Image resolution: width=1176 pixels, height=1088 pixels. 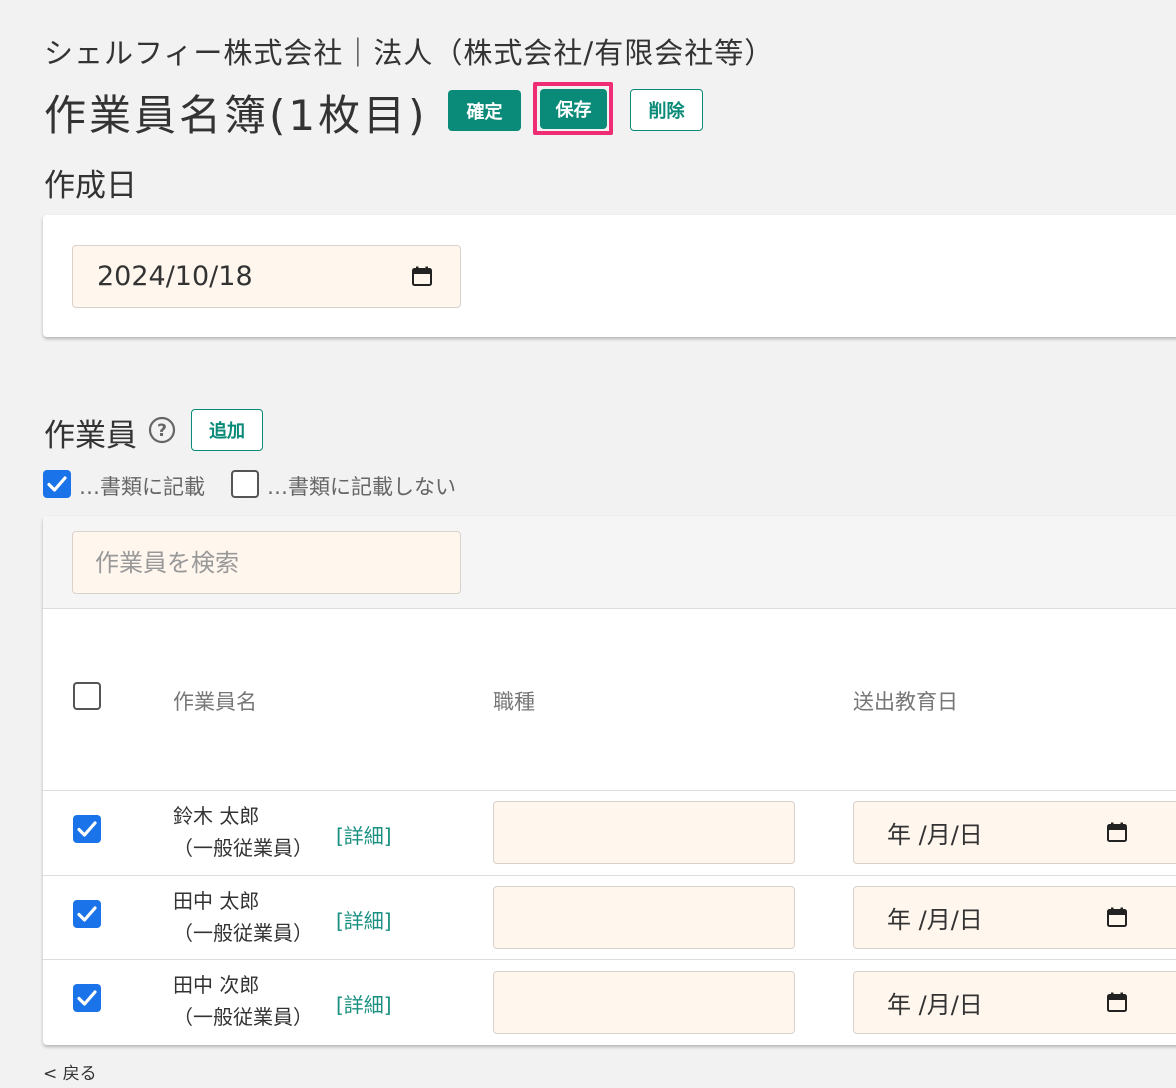 What do you see at coordinates (90, 436) in the screenshot?
I see `workers-section-label: 作業員` at bounding box center [90, 436].